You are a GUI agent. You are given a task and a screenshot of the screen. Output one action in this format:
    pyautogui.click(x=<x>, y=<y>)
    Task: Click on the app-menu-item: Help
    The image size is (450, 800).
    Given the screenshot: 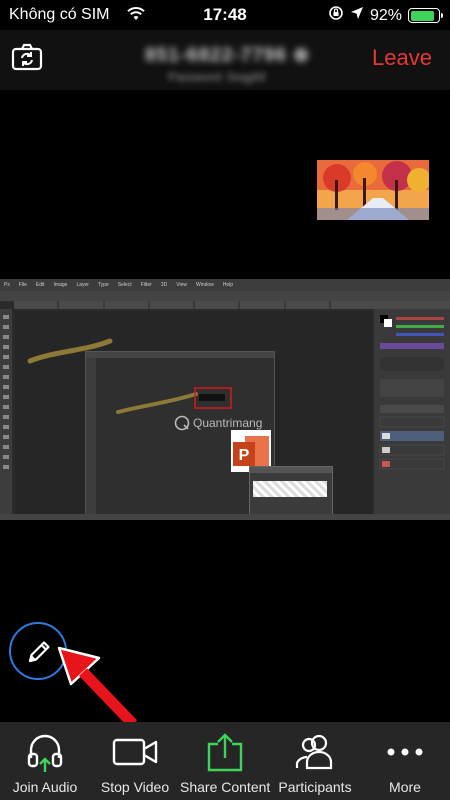 What is the action you would take?
    pyautogui.click(x=228, y=285)
    